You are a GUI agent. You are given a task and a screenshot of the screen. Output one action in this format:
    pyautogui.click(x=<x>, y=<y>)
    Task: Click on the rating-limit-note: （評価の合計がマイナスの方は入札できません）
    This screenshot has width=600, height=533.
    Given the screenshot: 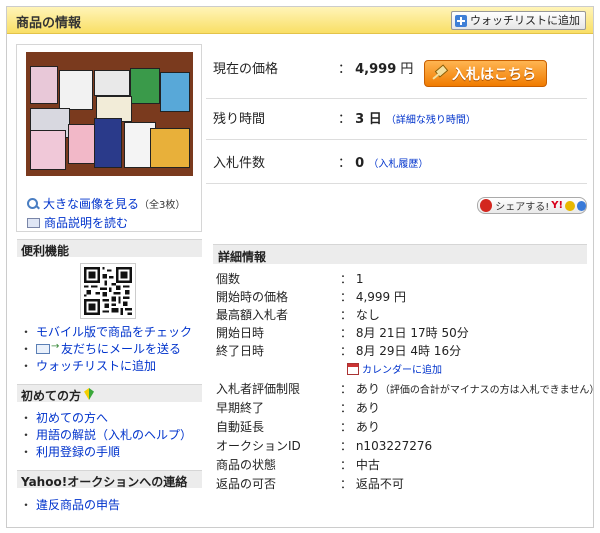 What is the action you would take?
    pyautogui.click(x=489, y=390)
    